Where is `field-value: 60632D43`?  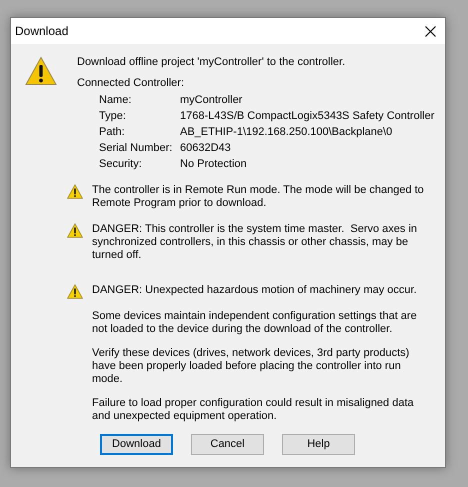
field-value: 60632D43 is located at coordinates (206, 148).